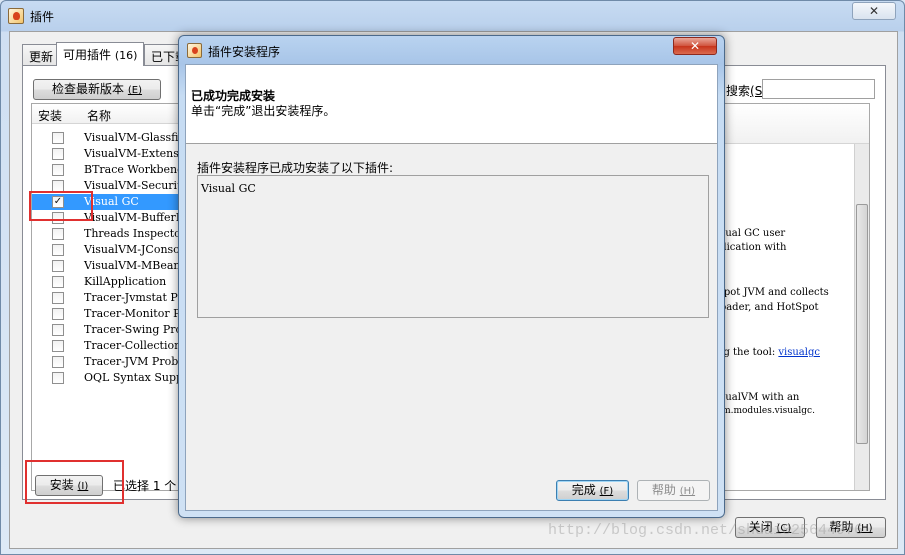 Image resolution: width=905 pixels, height=555 pixels. I want to click on desc-line: plication with, so click(752, 247).